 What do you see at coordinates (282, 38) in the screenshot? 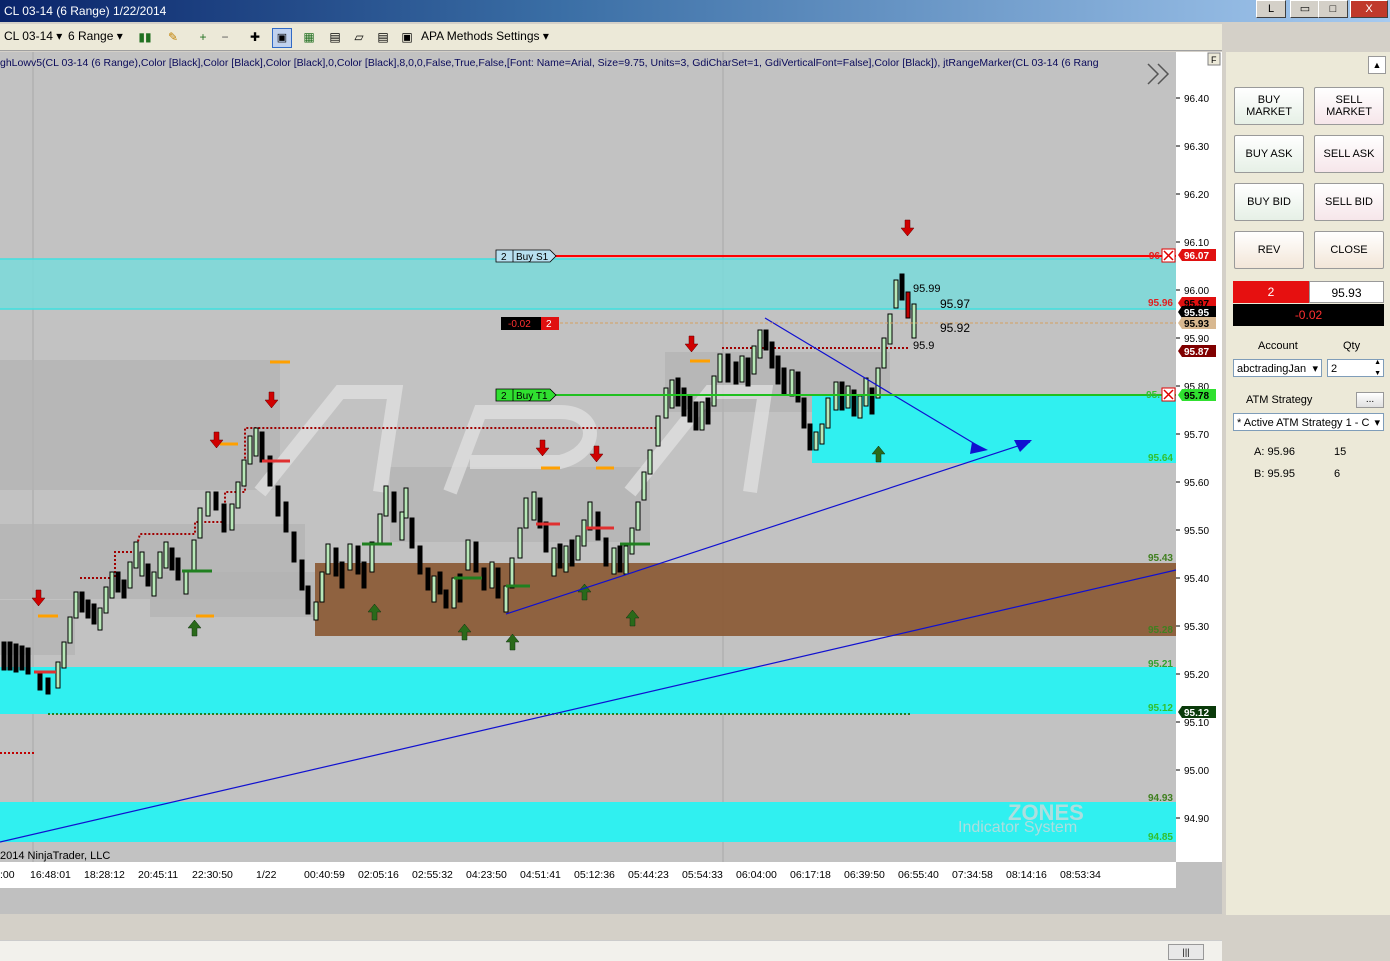
I see `global-crosshair-icon: ▣` at bounding box center [282, 38].